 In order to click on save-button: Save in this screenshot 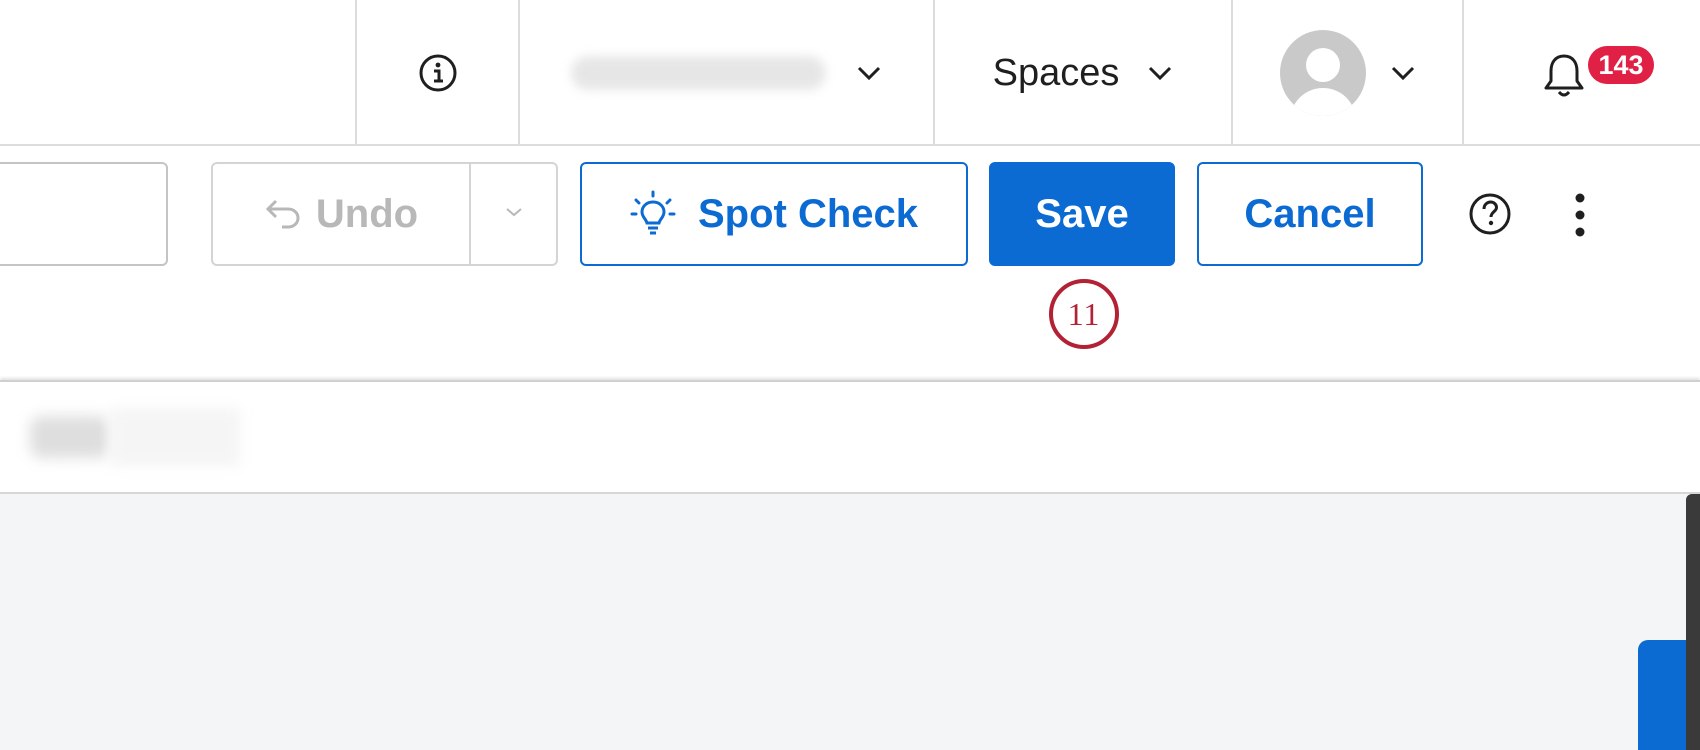, I will do `click(1082, 214)`.